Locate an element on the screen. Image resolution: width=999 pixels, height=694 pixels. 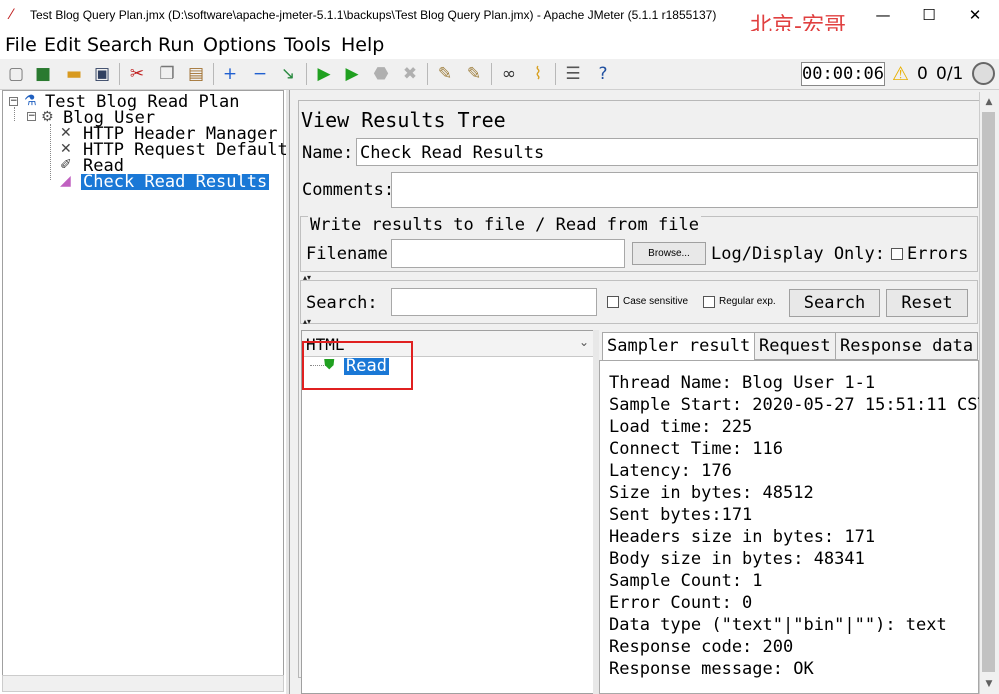
menu-edit: Edit is located at coordinates (62, 45).